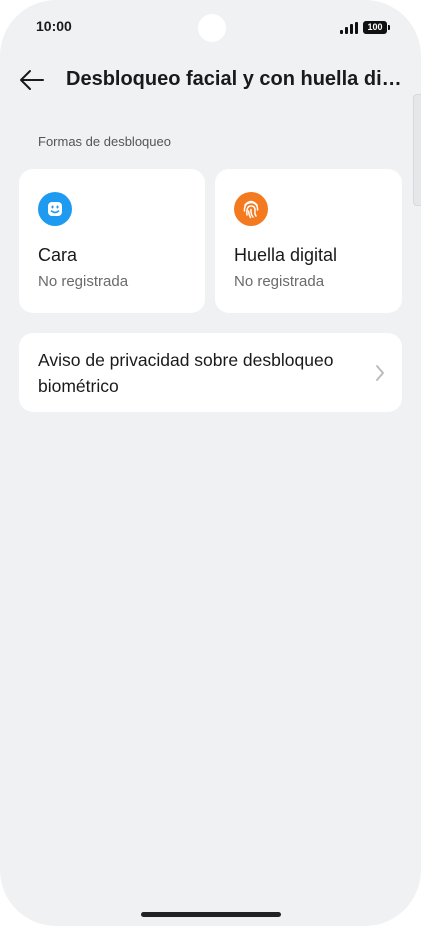  I want to click on section-label: Formas de desbloqueo, so click(104, 141).